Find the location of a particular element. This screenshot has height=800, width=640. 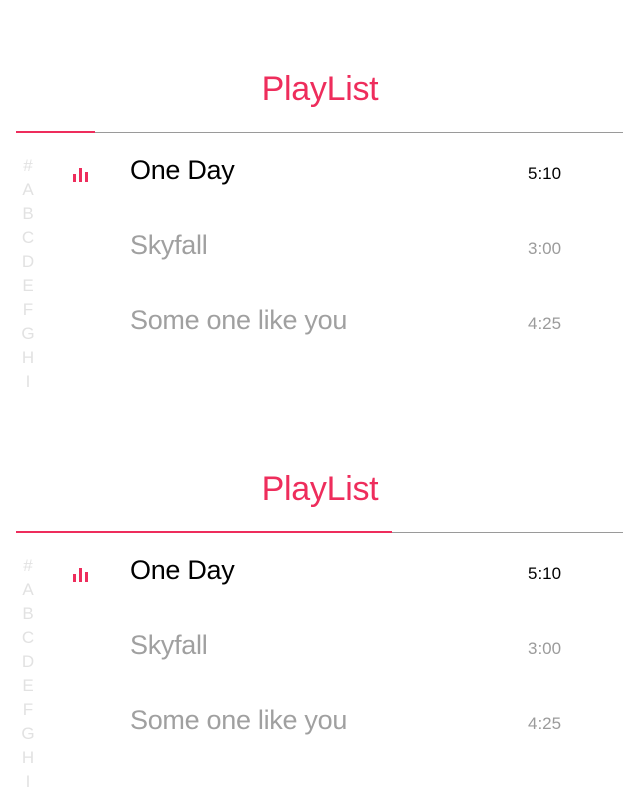

divider is located at coordinates (319, 132).